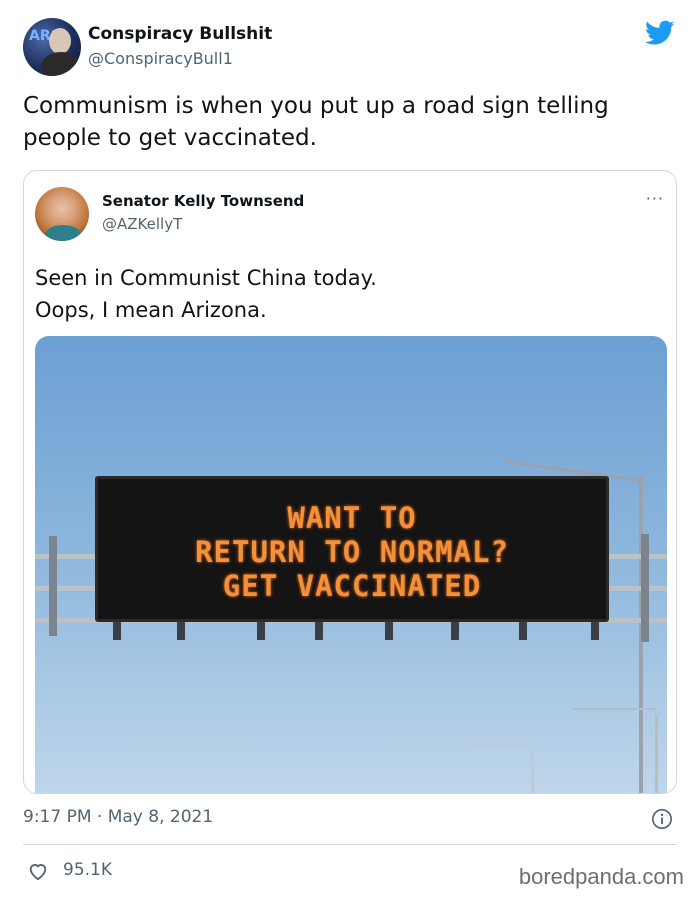 Image resolution: width=700 pixels, height=899 pixels. I want to click on author-avatar: ARS, so click(52, 47).